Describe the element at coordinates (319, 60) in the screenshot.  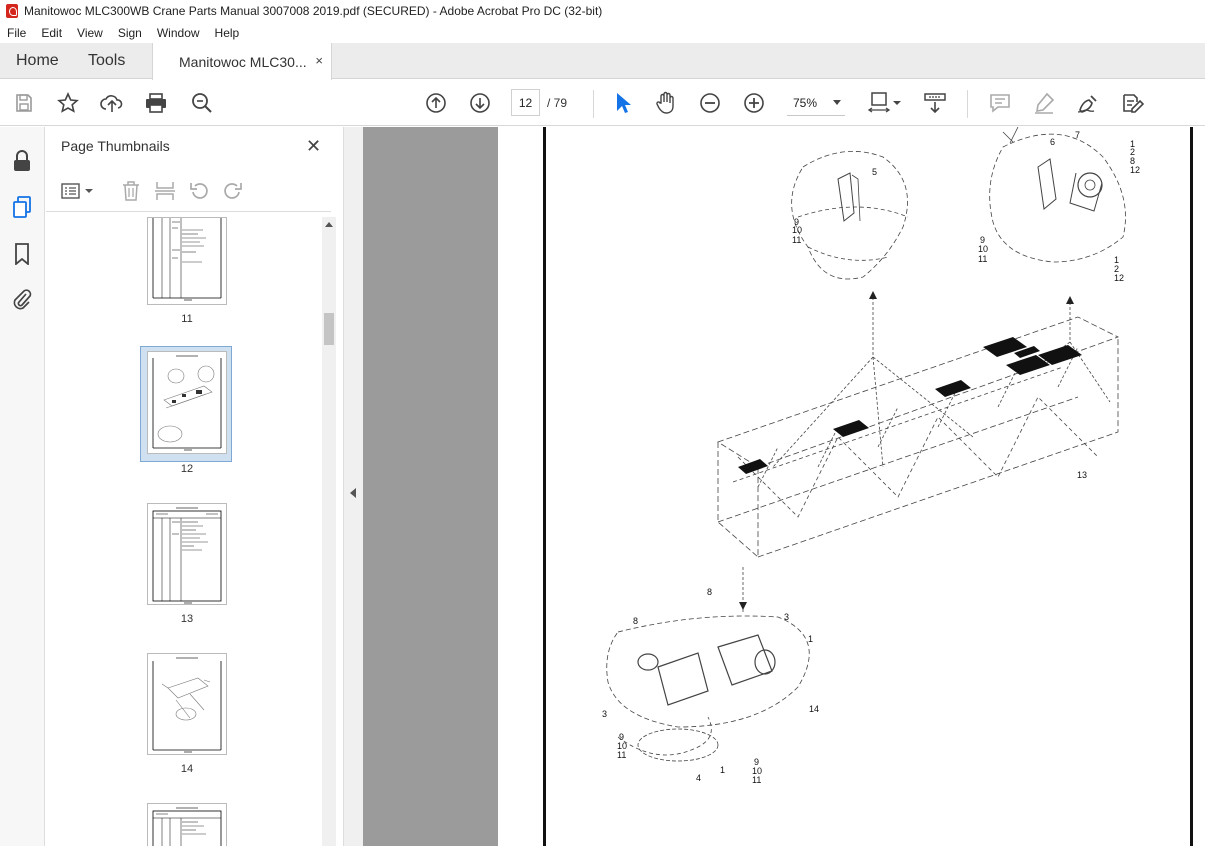
I see `close-tab-icon: ×` at that location.